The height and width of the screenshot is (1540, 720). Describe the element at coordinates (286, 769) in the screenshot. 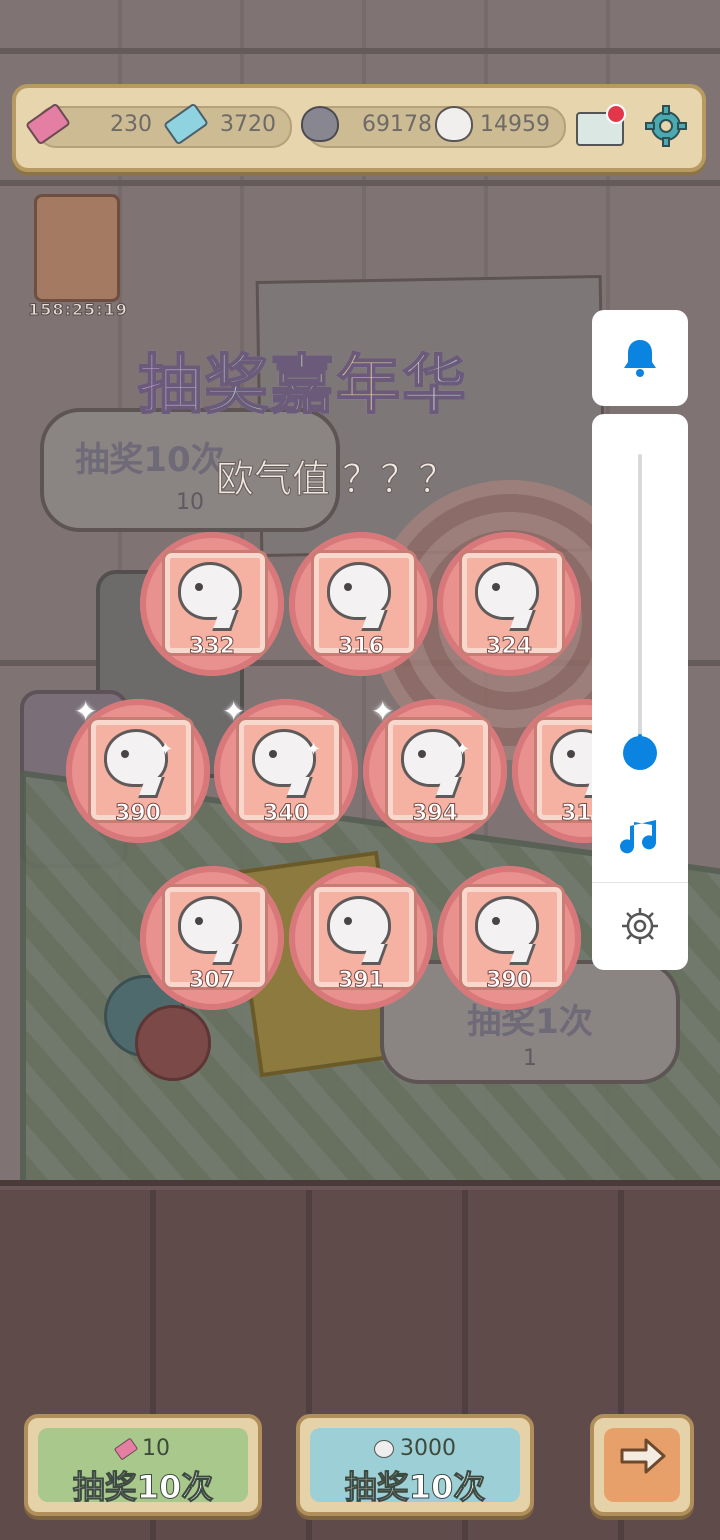

I see `prize-token: ✦ ✦ 340` at that location.